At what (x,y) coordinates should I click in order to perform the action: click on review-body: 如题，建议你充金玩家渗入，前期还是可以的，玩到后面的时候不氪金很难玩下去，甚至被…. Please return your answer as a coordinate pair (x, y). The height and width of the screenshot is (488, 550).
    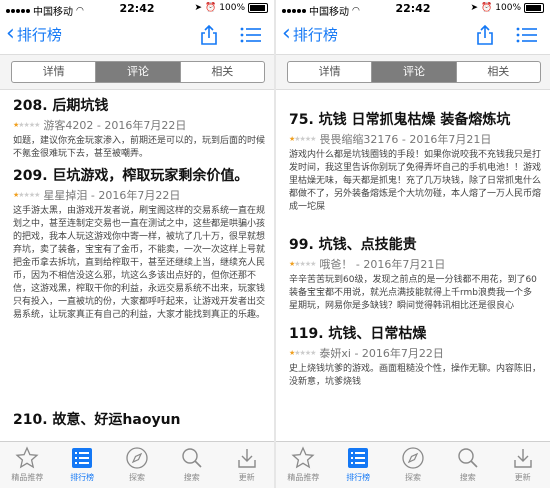
    Looking at the image, I should click on (139, 147).